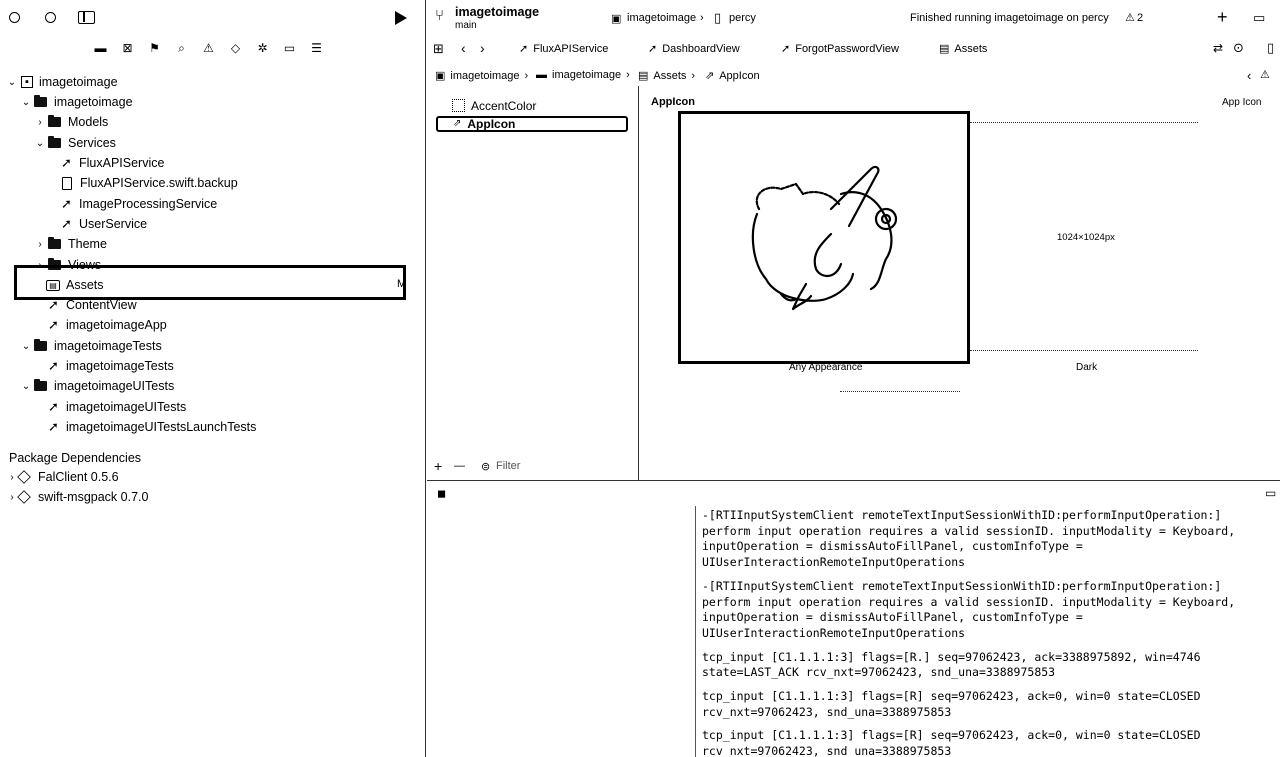  What do you see at coordinates (847, 48) in the screenshot?
I see `tab-label: ForgotPasswordView` at bounding box center [847, 48].